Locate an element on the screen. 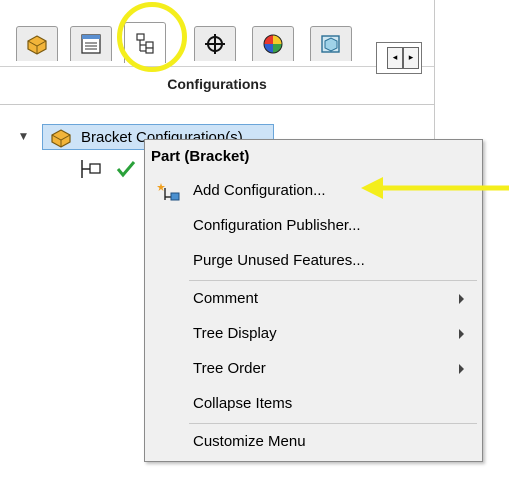 This screenshot has height=485, width=520. configuration-icon is located at coordinates (91, 169).